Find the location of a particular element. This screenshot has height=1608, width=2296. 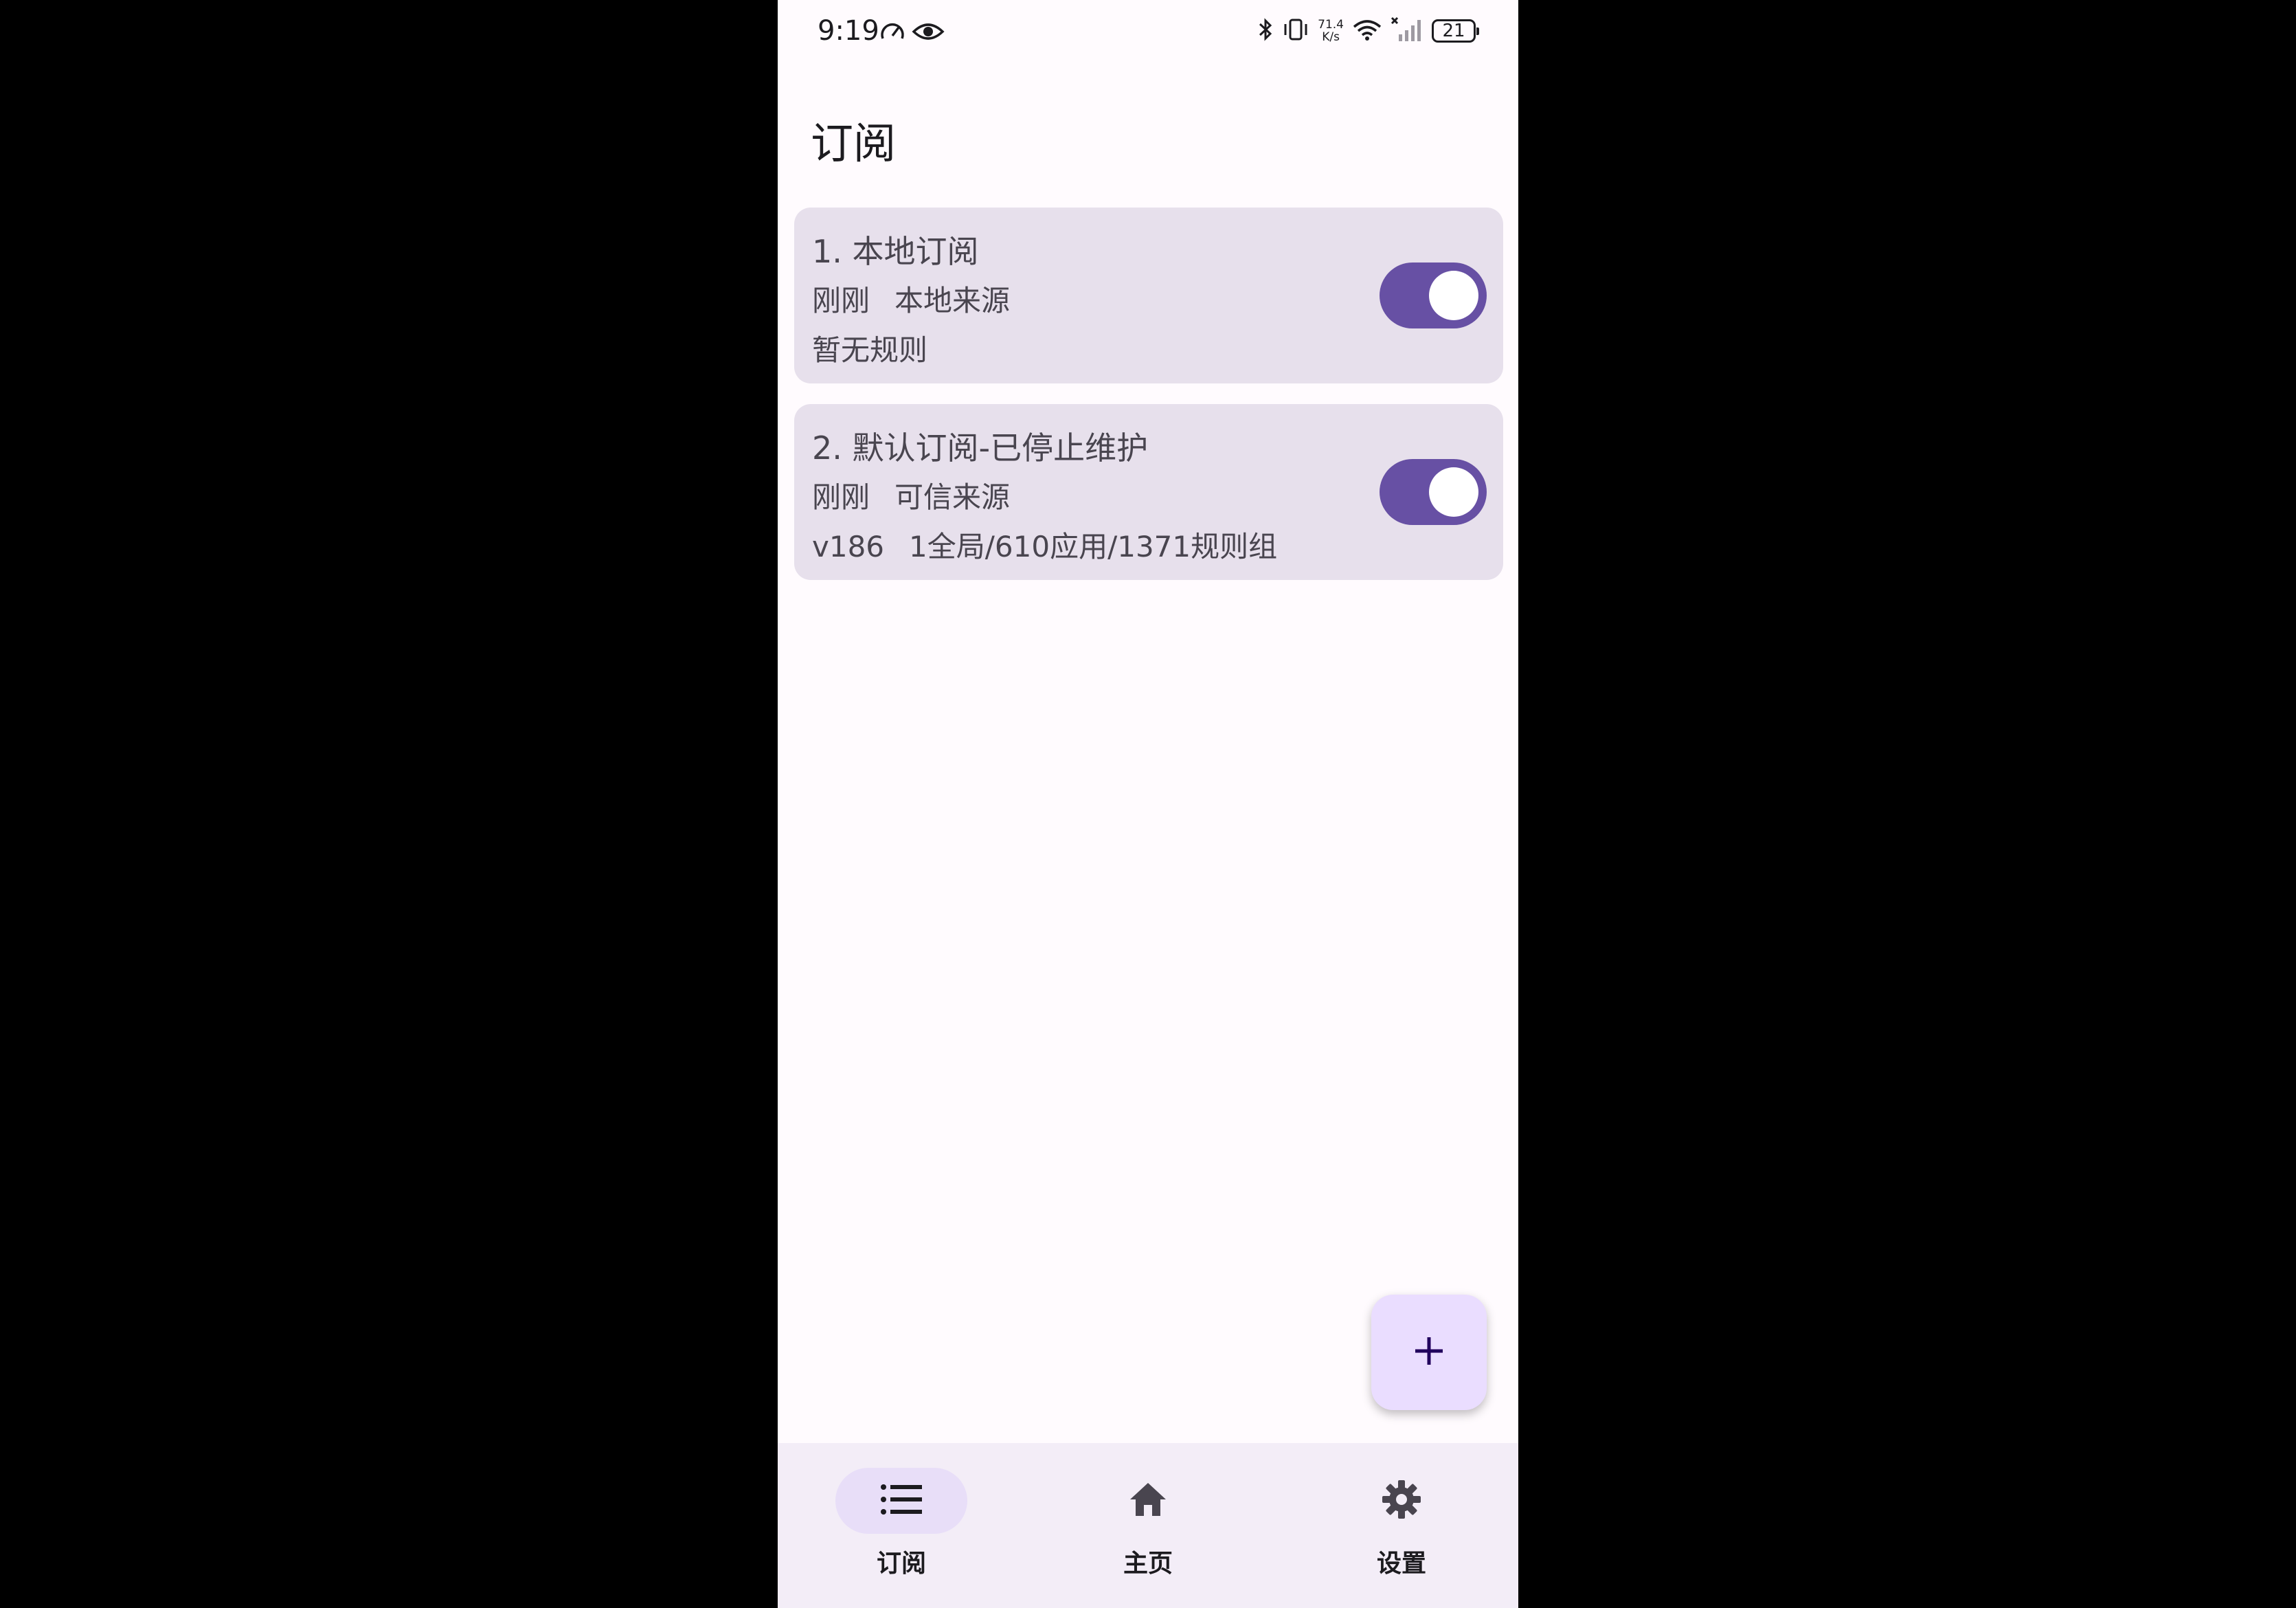

nav-item-settings: 设置 is located at coordinates (1401, 1530).